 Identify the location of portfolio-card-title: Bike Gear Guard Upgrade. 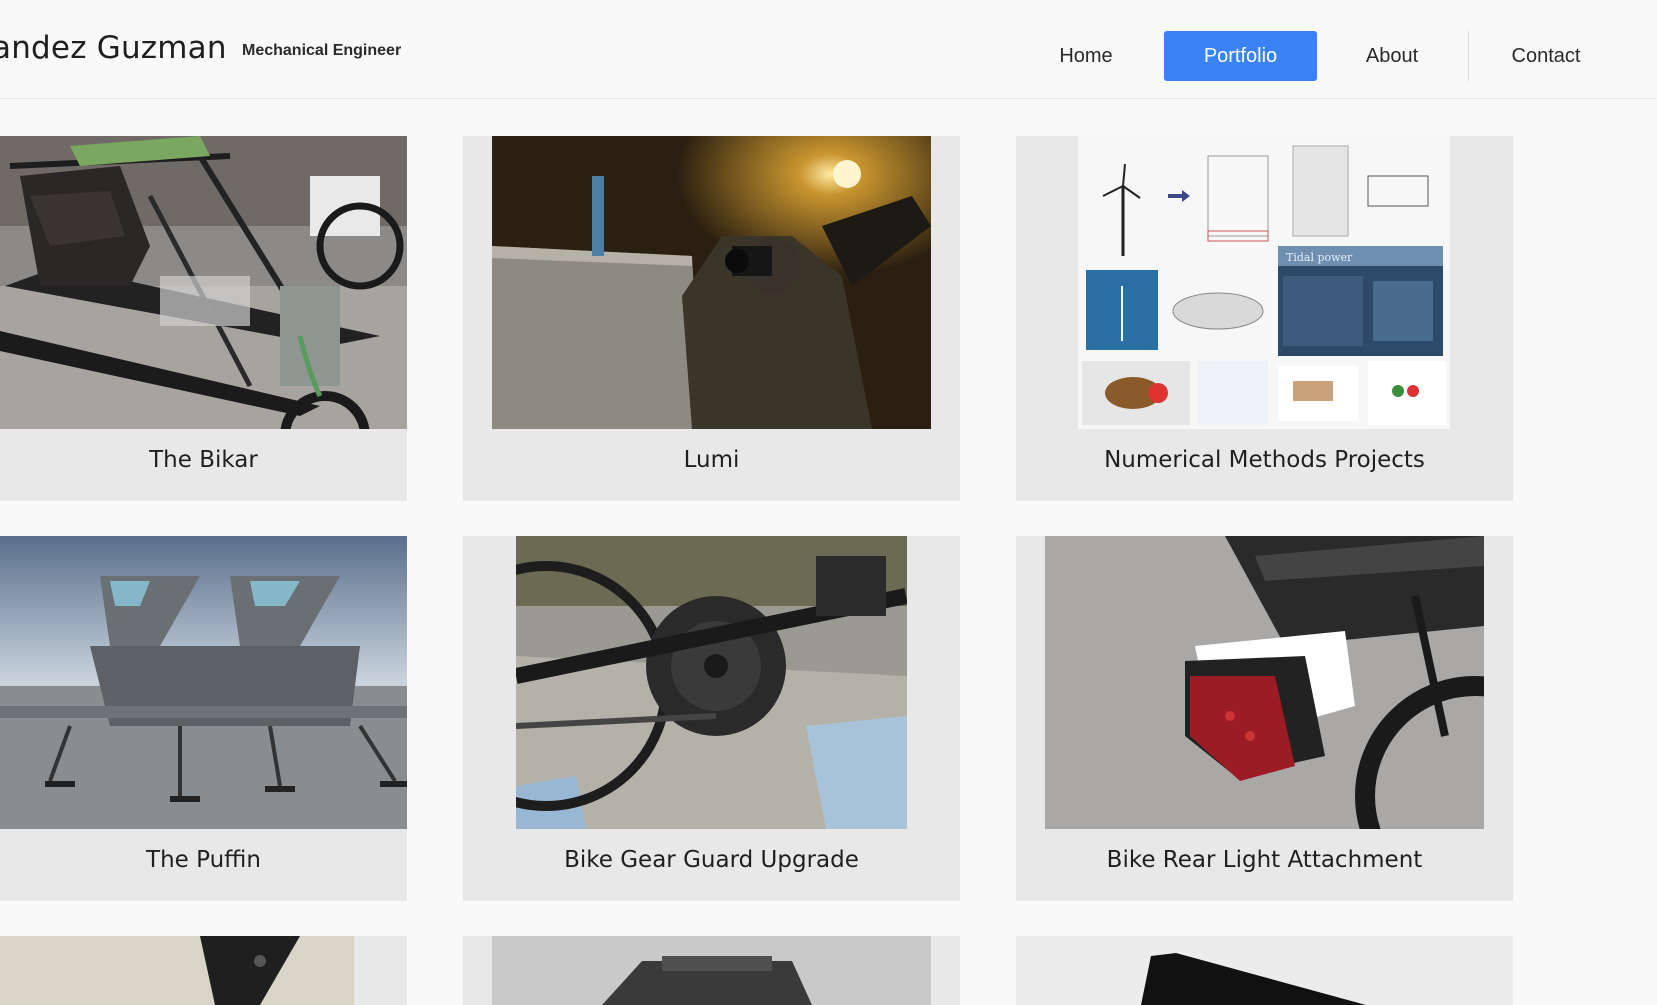
(711, 860).